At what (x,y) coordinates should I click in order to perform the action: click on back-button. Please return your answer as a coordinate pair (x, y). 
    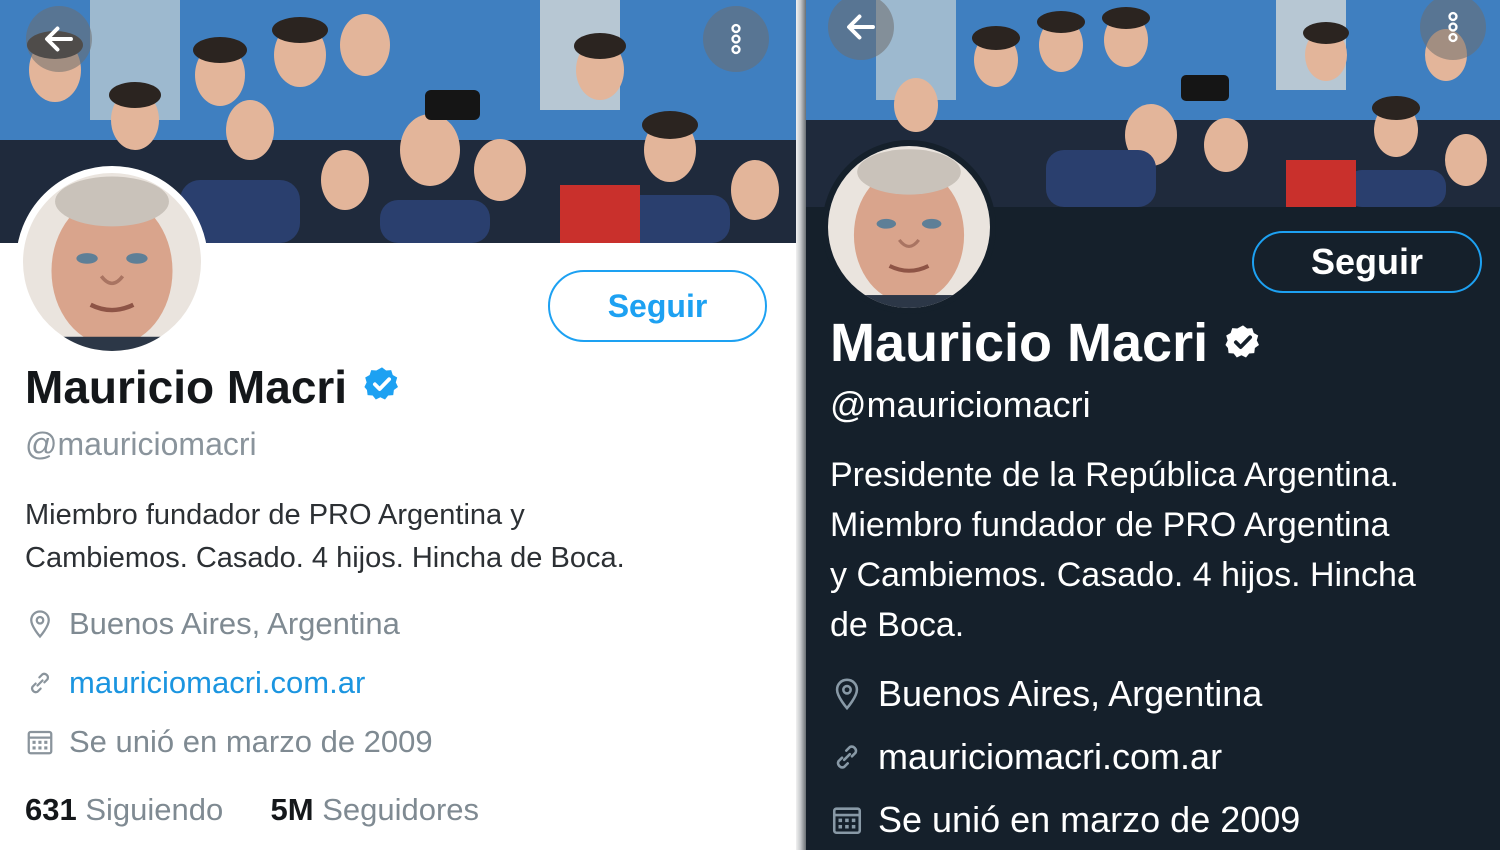
    Looking at the image, I should click on (59, 39).